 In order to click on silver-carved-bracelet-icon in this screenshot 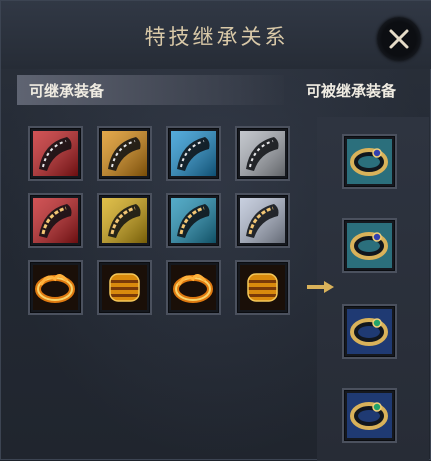, I will do `click(262, 220)`.